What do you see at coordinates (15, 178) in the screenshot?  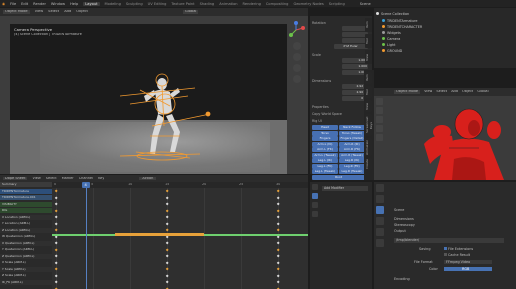 I see `dopesheet-mode-dropdown: Dope Sheet` at bounding box center [15, 178].